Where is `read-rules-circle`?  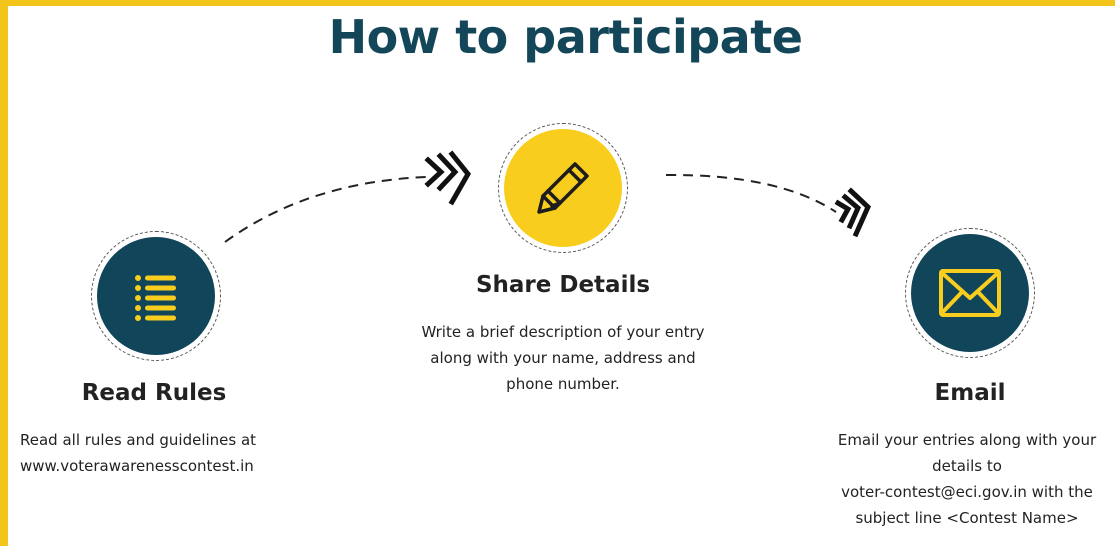 read-rules-circle is located at coordinates (156, 296).